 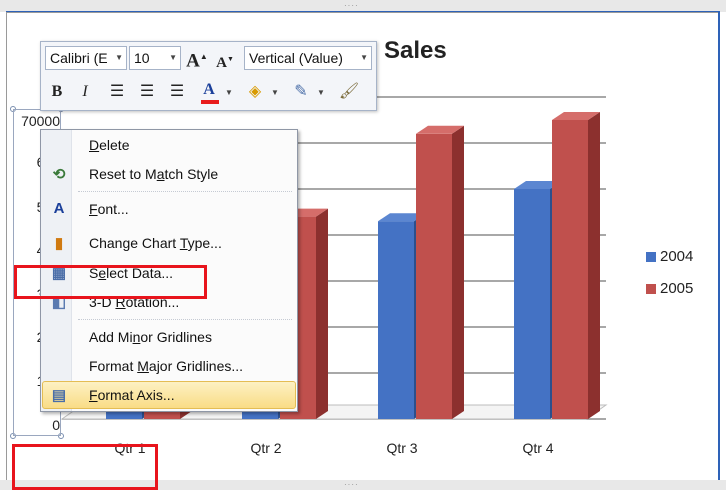 I want to click on menu-item-label-part: Add Mi, so click(x=111, y=337).